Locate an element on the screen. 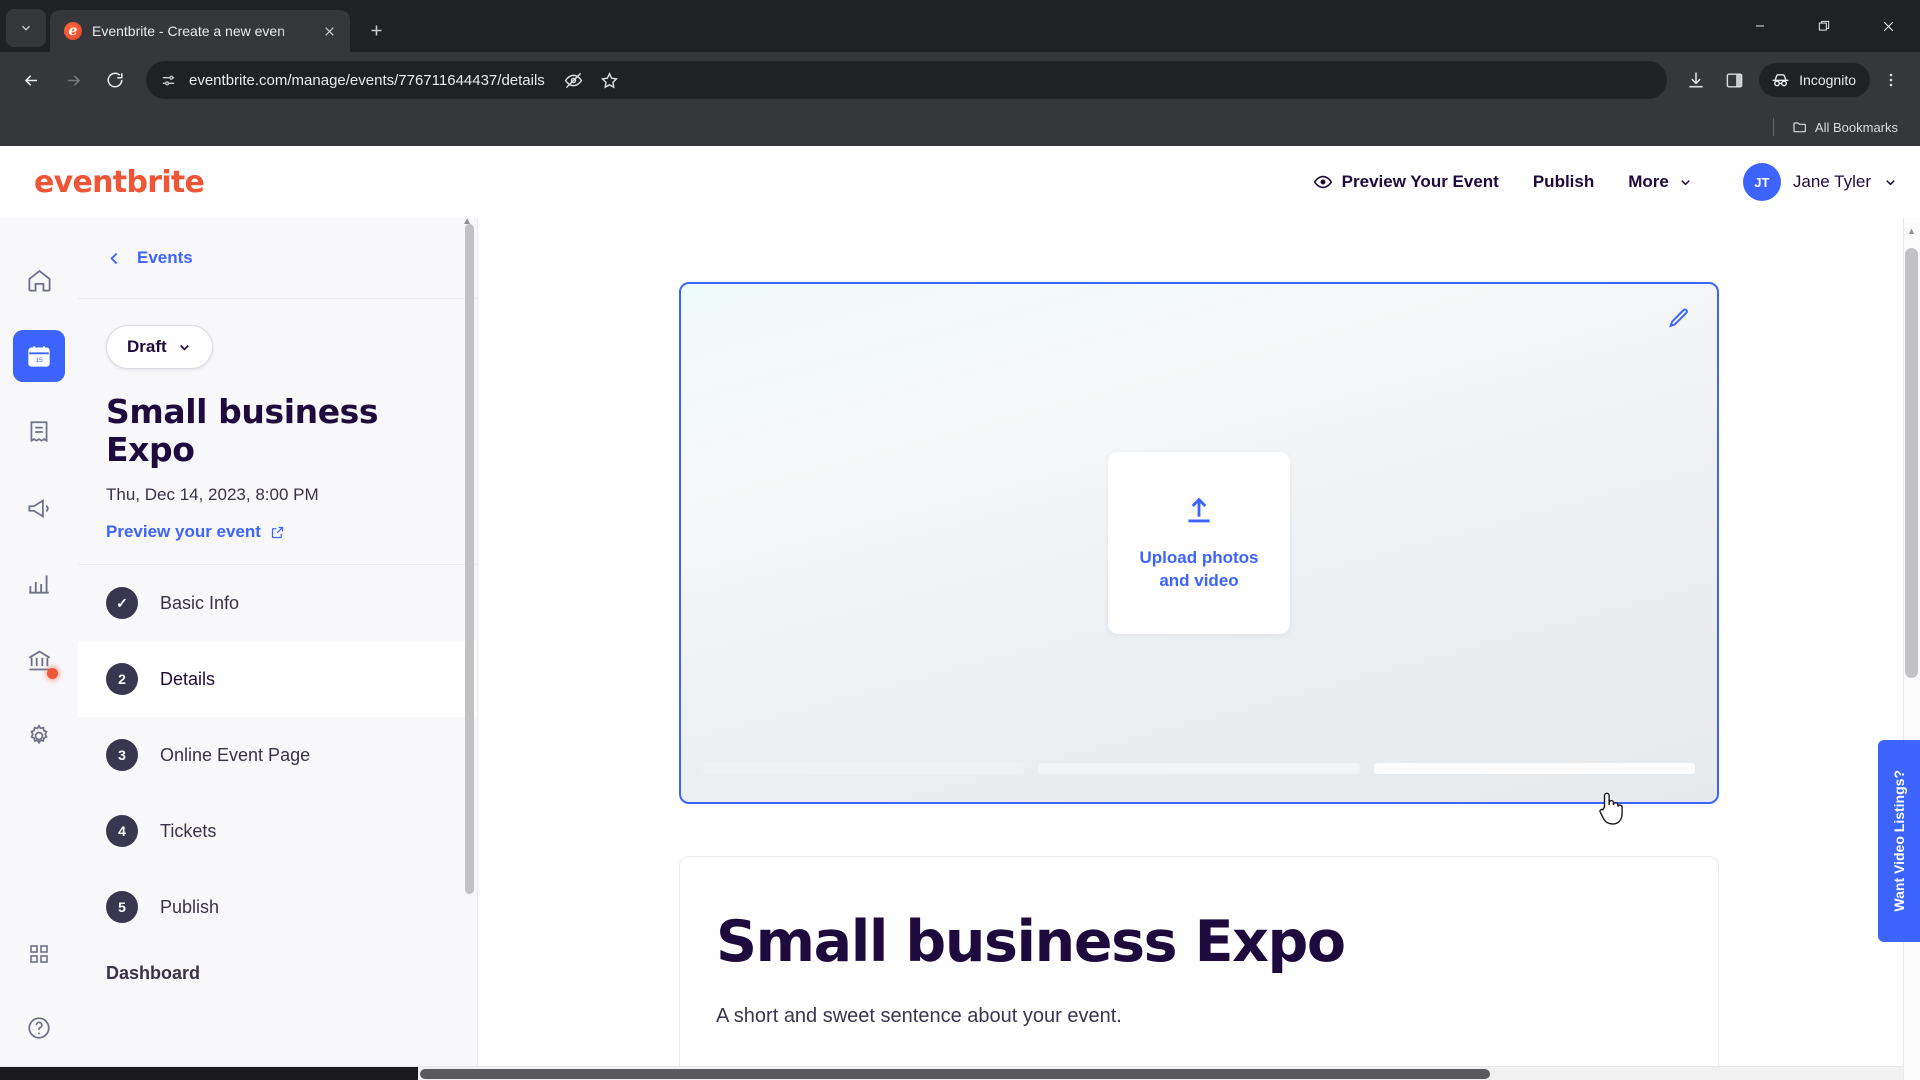 This screenshot has height=1080, width=1920. step-label: Tickets is located at coordinates (188, 830).